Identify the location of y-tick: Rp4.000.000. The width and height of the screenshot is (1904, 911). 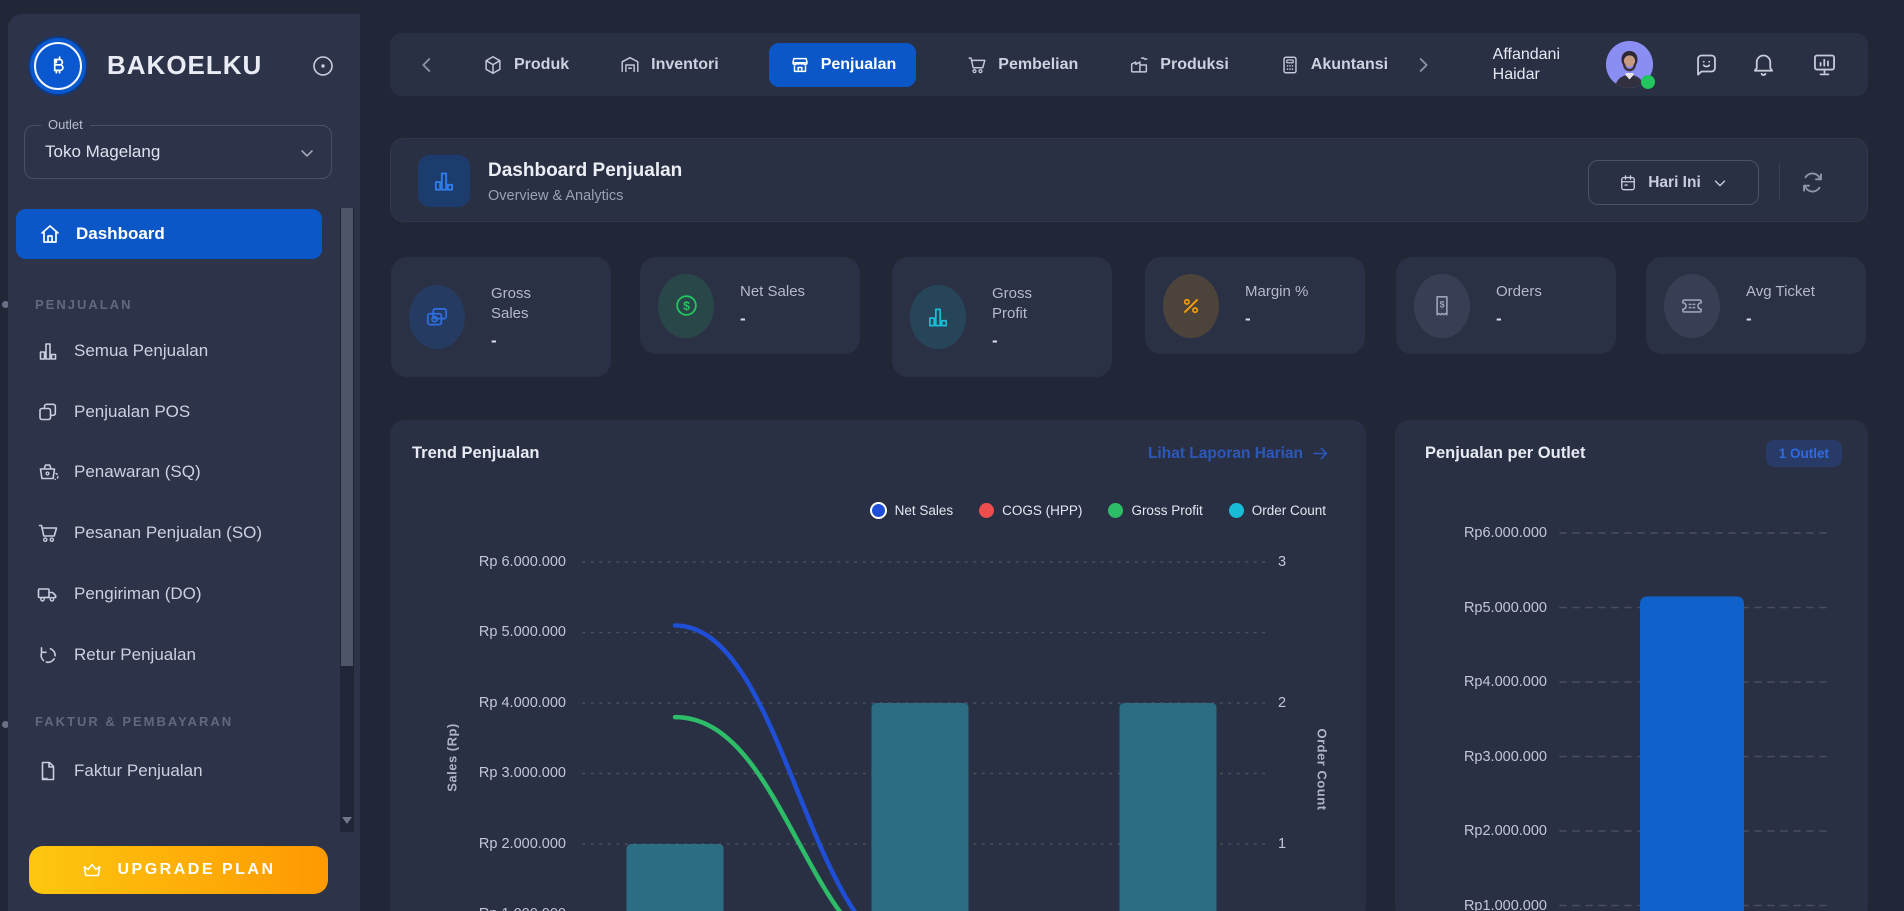
(1505, 682).